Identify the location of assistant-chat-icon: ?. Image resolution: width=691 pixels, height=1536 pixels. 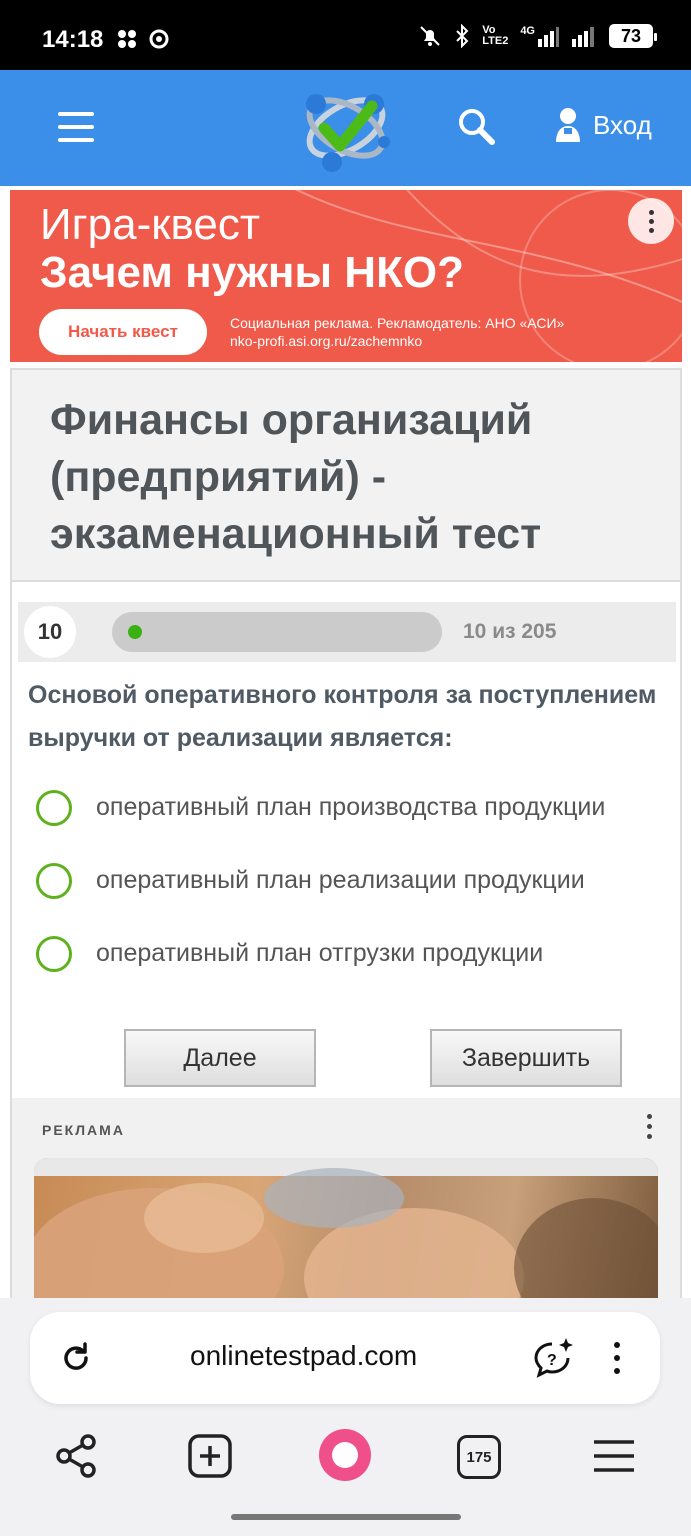
(552, 1358).